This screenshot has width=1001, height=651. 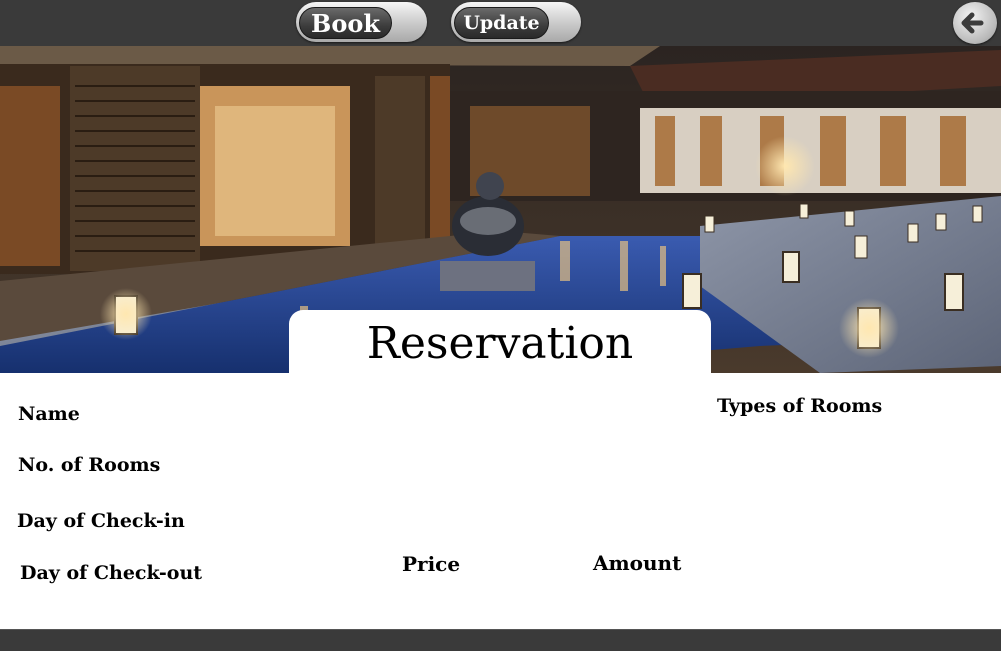 I want to click on room-types-label: Types of Rooms, so click(x=800, y=406).